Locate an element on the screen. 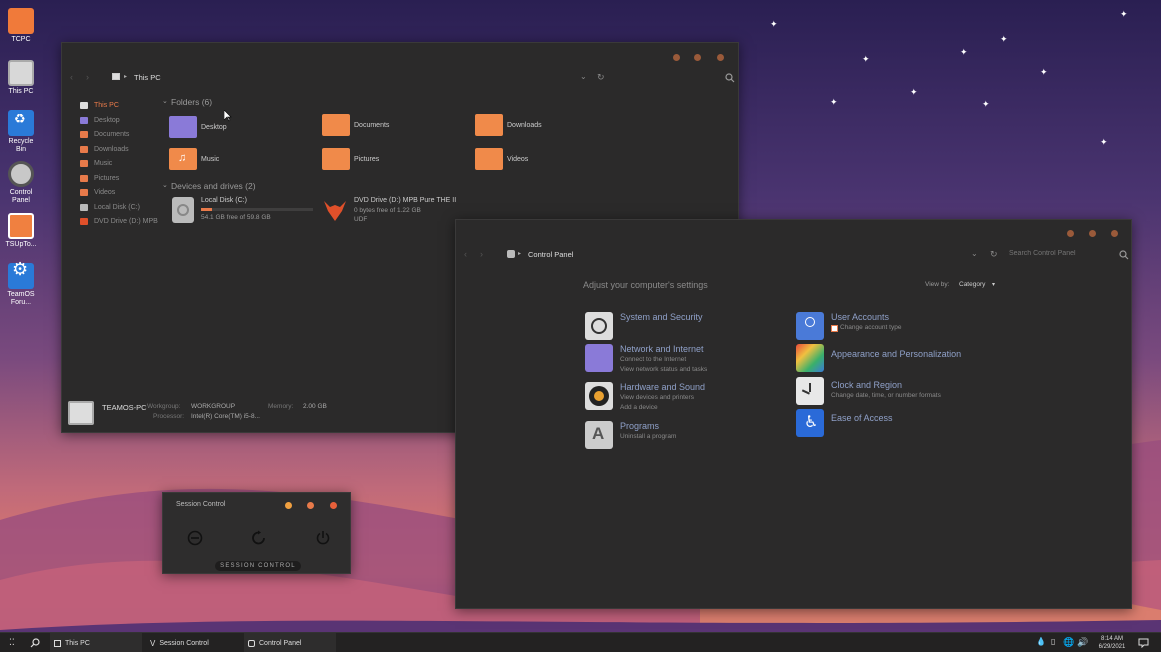  folder-videos: Videos is located at coordinates (501, 159).